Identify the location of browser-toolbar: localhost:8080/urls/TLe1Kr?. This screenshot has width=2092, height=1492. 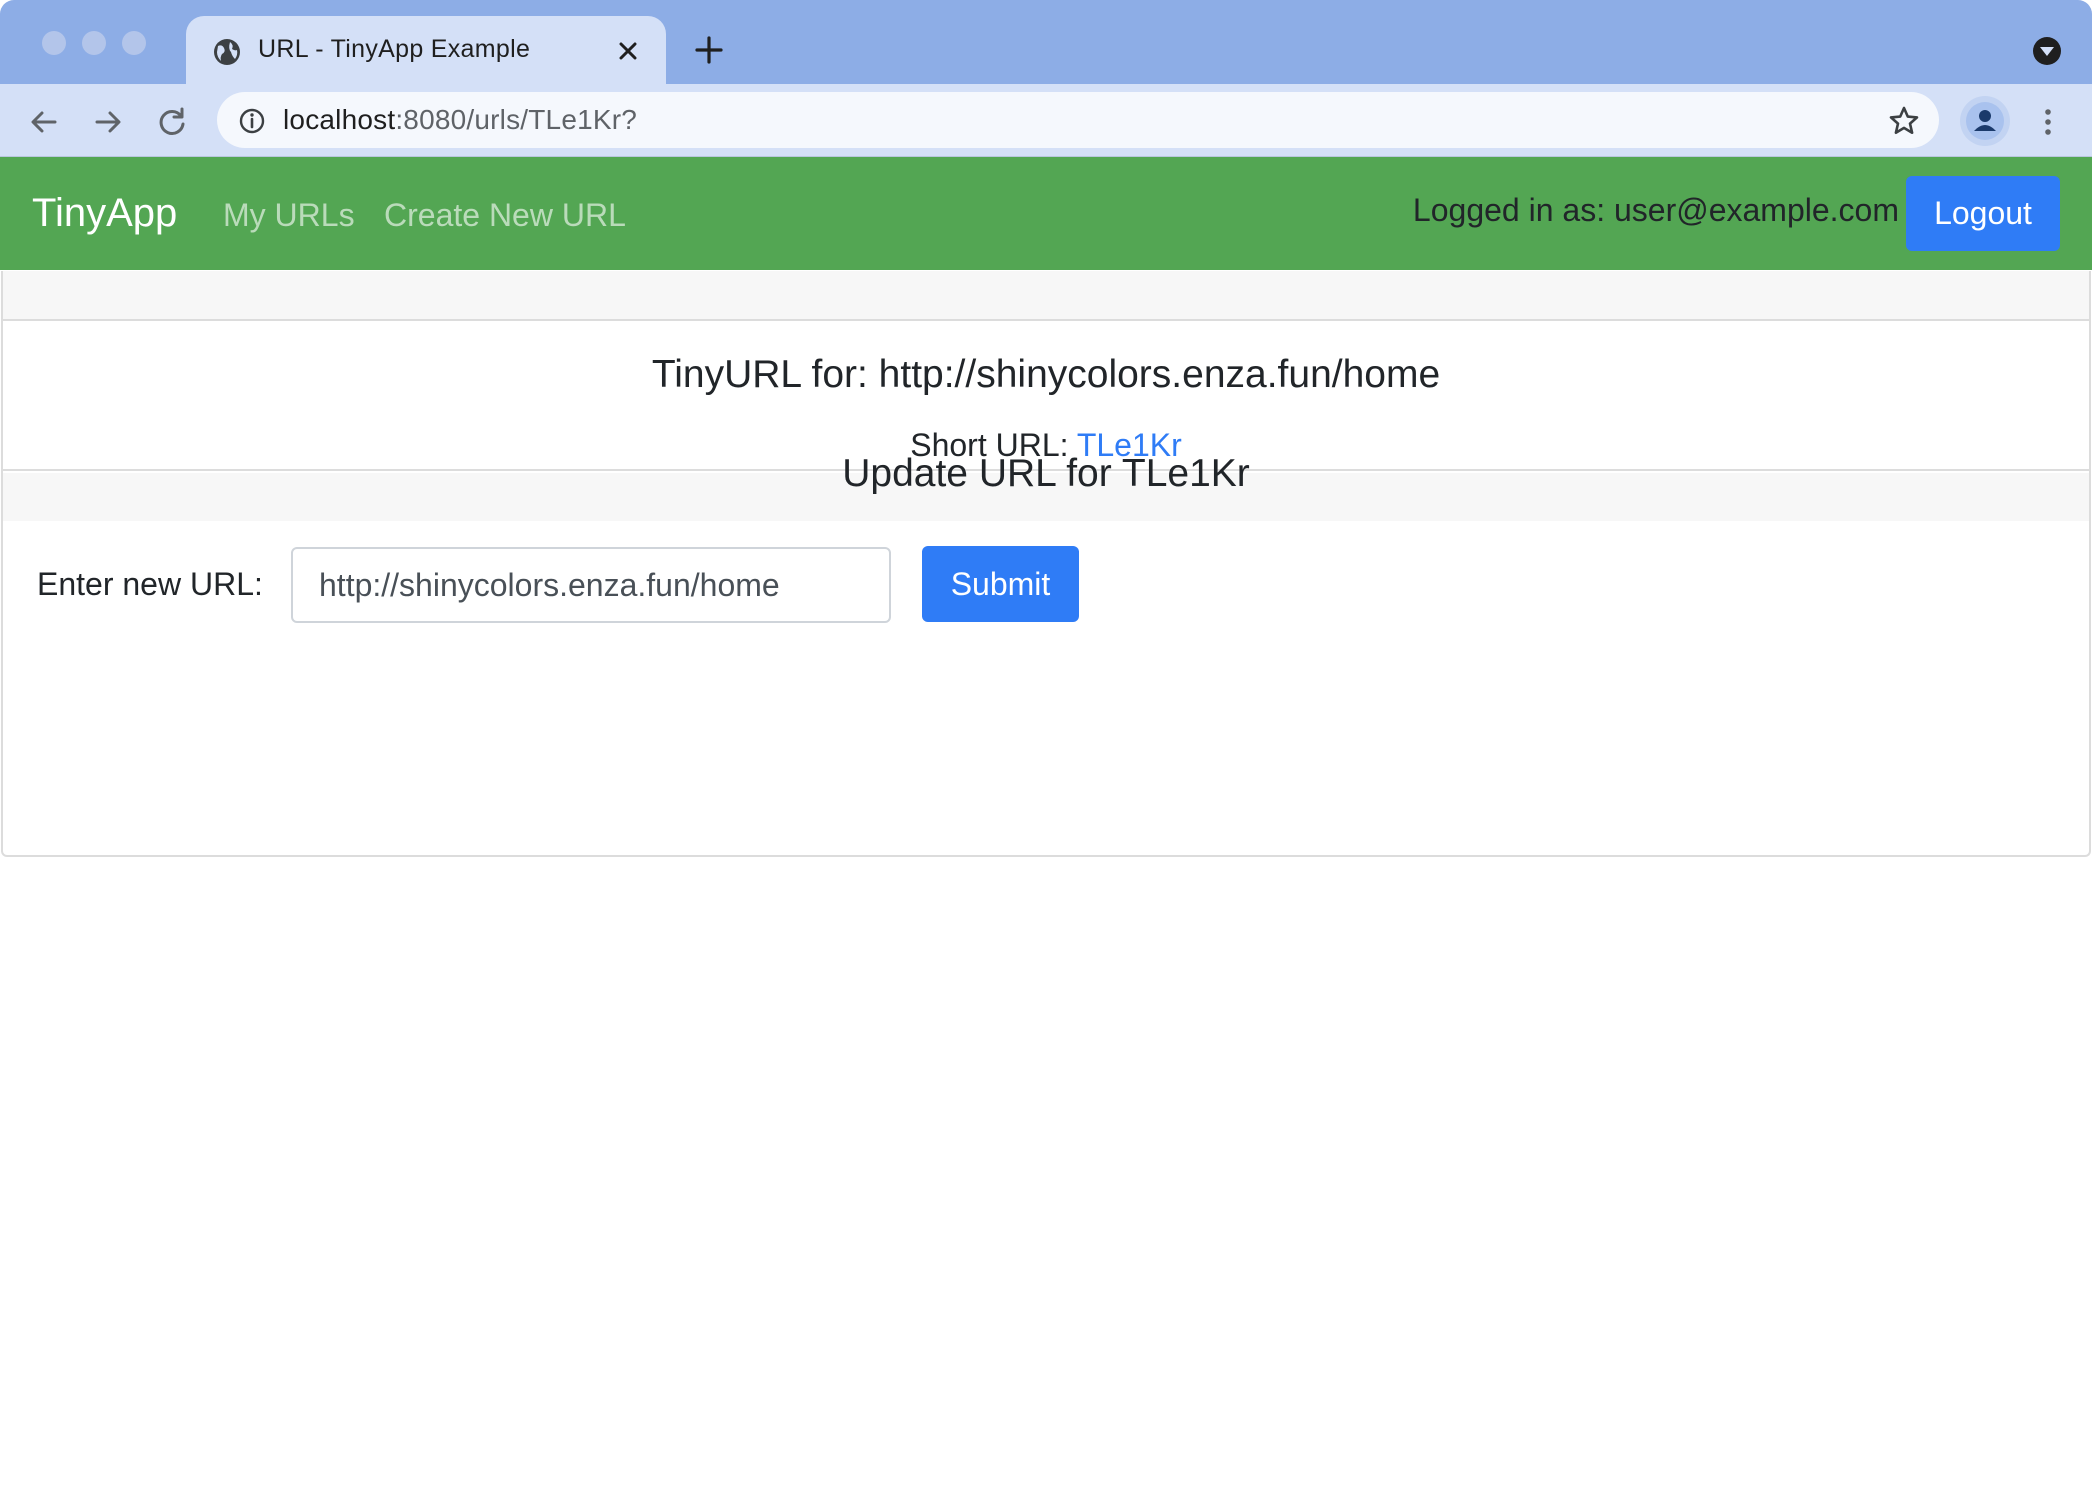
(1046, 120).